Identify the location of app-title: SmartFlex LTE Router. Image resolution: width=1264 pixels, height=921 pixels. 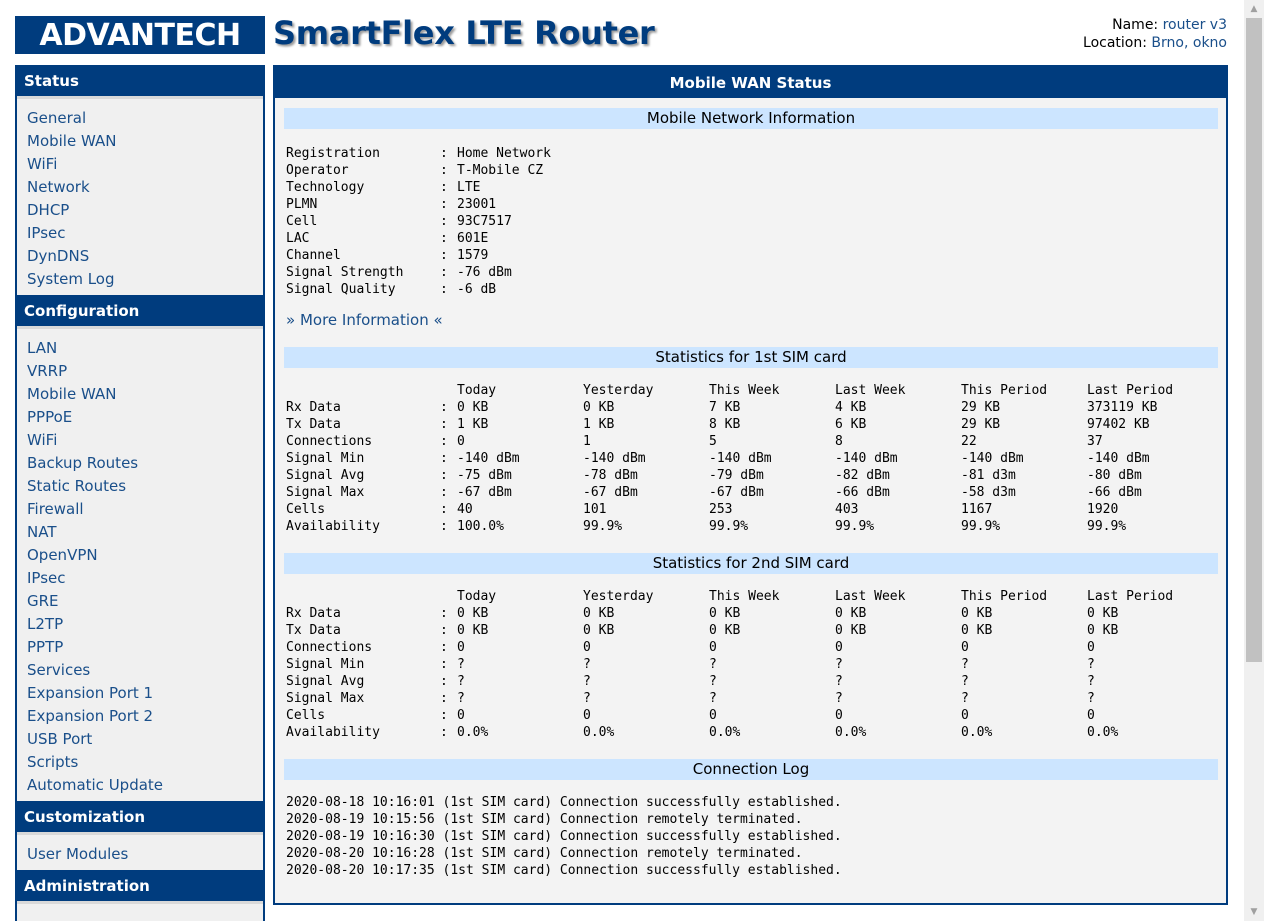
(464, 33).